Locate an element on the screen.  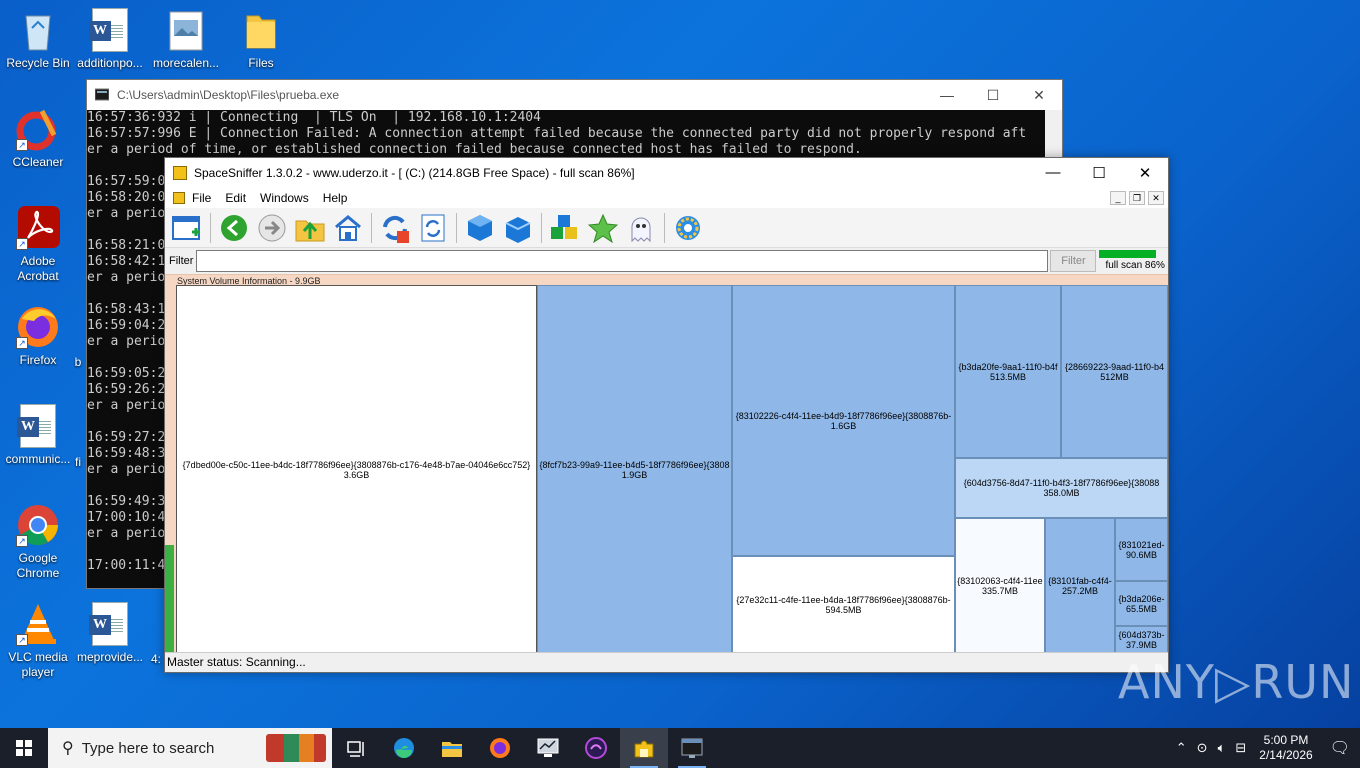
edge-icon is located at coordinates (404, 748).